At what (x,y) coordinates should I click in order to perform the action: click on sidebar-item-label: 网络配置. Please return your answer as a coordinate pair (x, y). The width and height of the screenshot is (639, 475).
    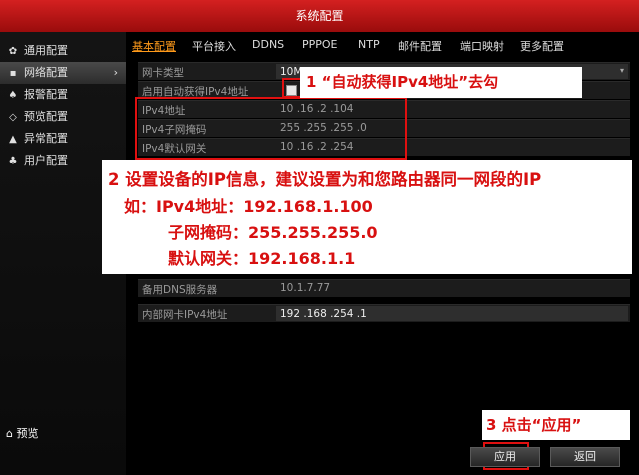
    Looking at the image, I should click on (46, 72).